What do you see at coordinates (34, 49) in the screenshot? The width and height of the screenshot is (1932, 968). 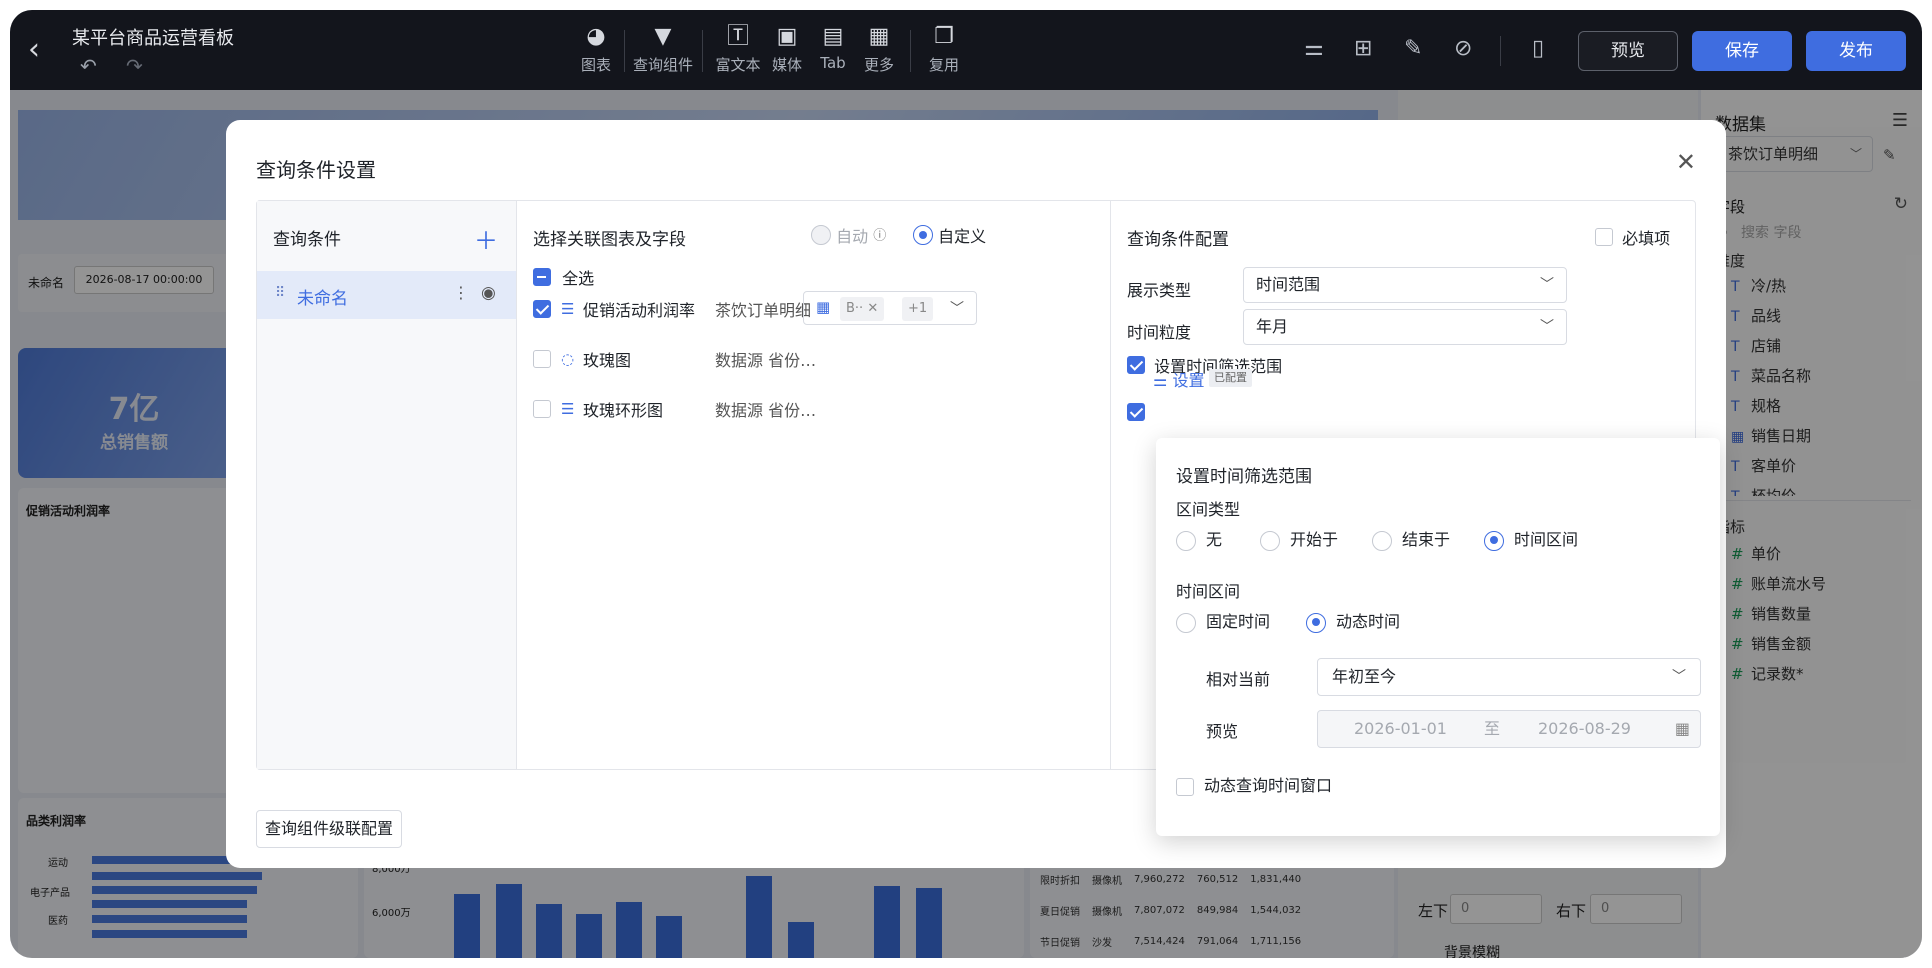 I see `back-icon: ‹` at bounding box center [34, 49].